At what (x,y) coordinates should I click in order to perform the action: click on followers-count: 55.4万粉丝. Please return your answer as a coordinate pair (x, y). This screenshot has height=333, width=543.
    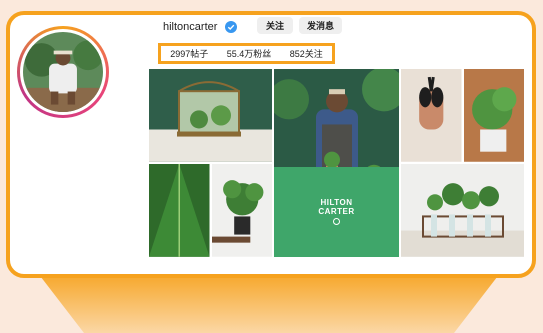
    Looking at the image, I should click on (249, 53).